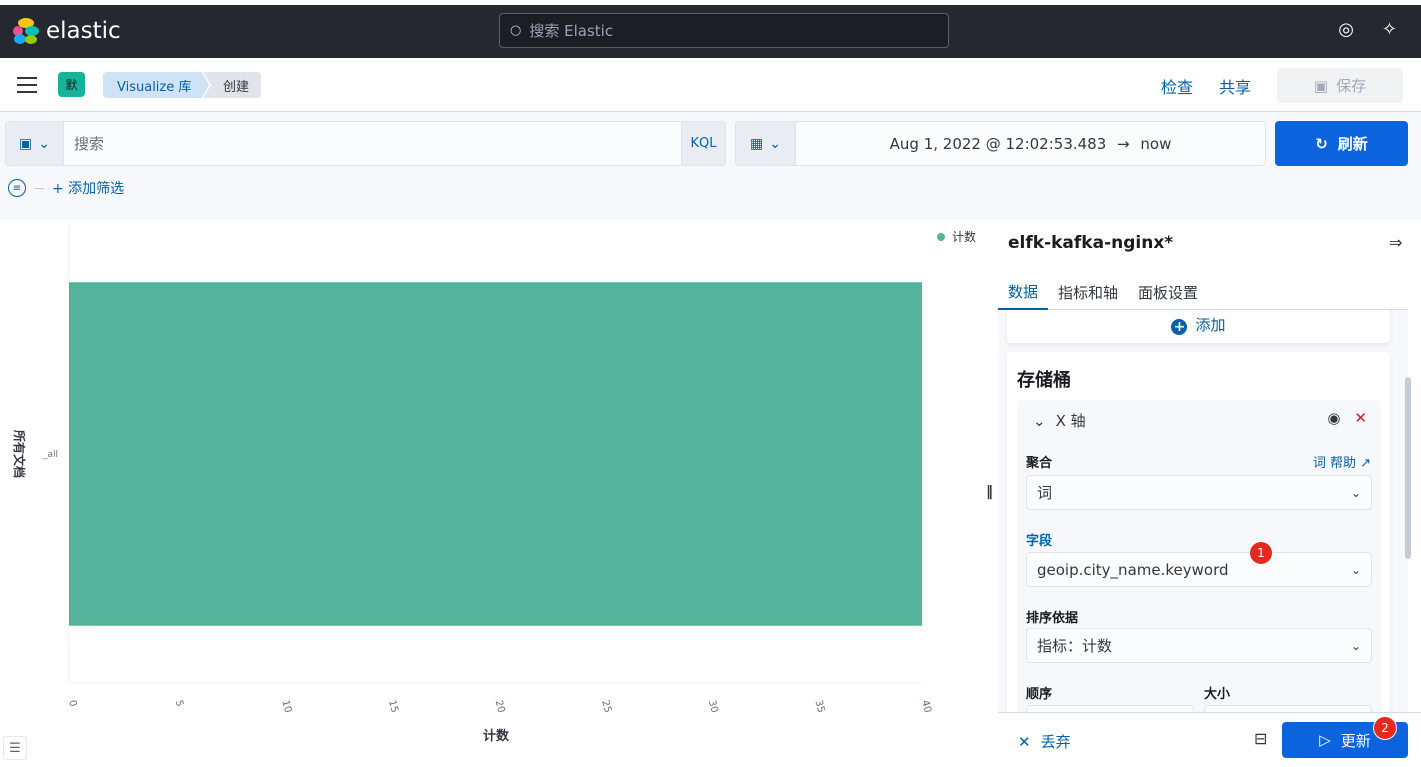 This screenshot has width=1421, height=767. I want to click on save-button: ▣ 保存, so click(1340, 85).